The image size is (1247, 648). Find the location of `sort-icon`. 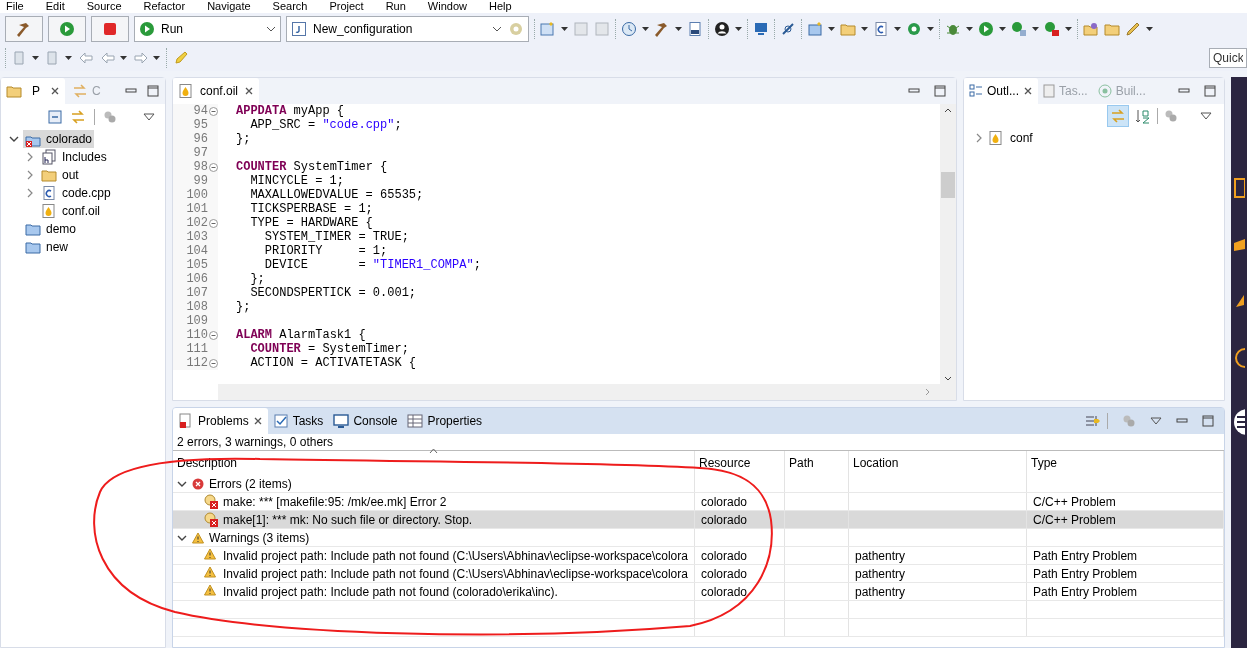

sort-icon is located at coordinates (1143, 116).